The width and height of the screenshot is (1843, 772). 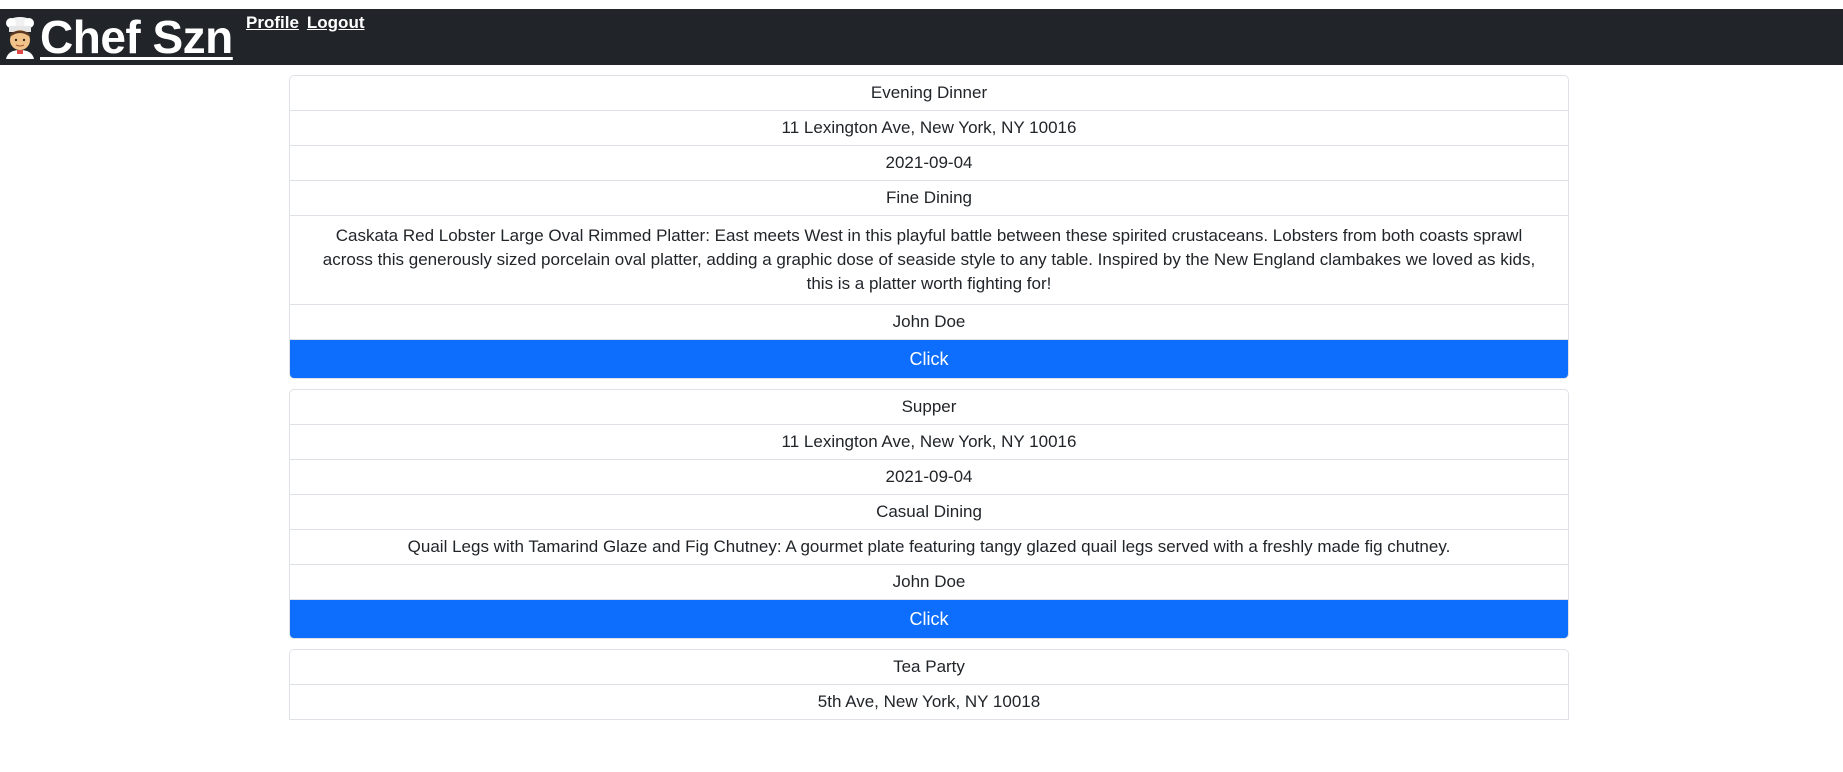 I want to click on nav-link-profile: Profile, so click(x=272, y=23).